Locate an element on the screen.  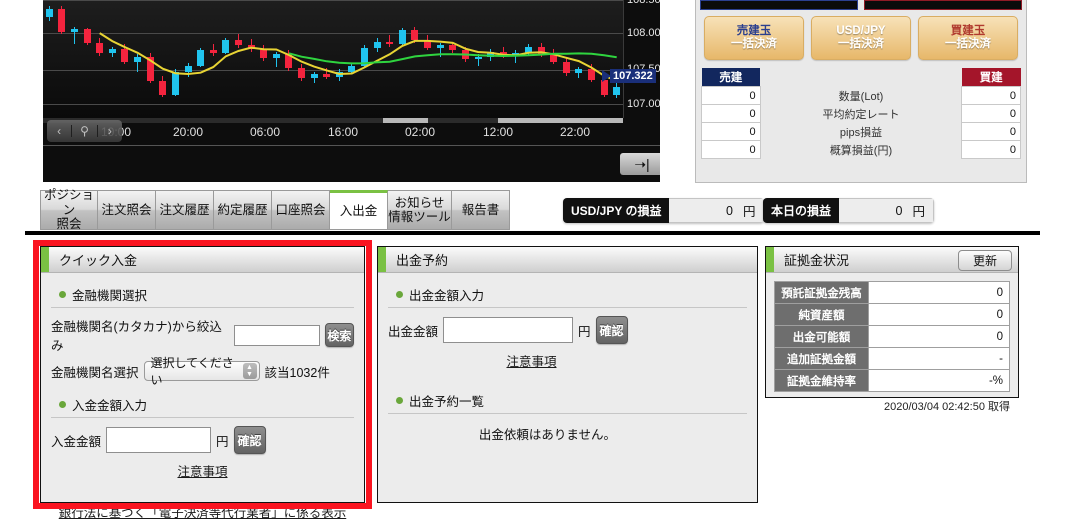
deposit-amount-row: 入金金額 円 確認 is located at coordinates (202, 440).